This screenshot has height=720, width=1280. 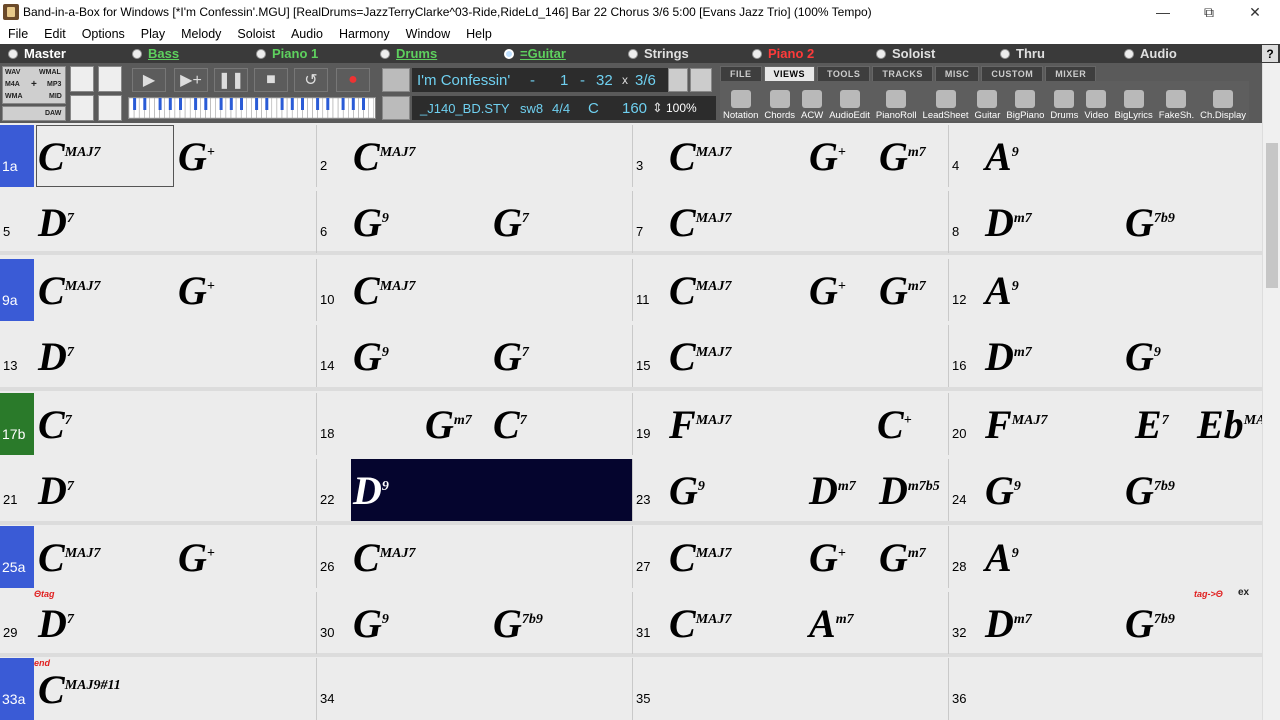 I want to click on chord: E7, so click(x=1152, y=425).